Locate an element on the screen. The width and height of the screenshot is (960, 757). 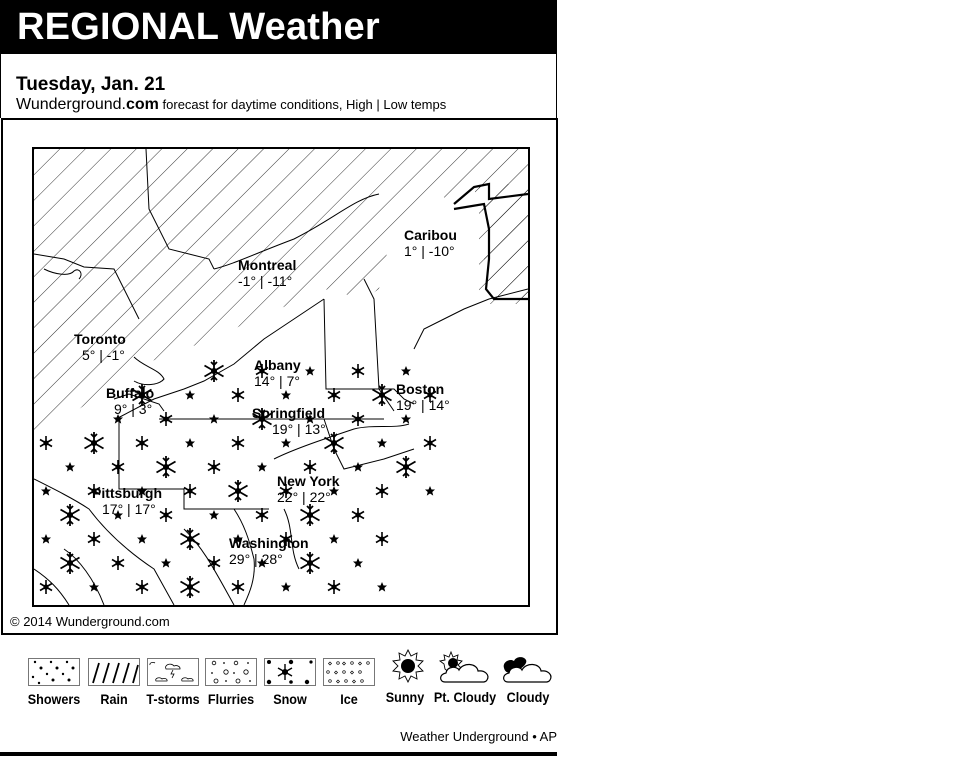
cloudy-icon is located at coordinates (528, 666).